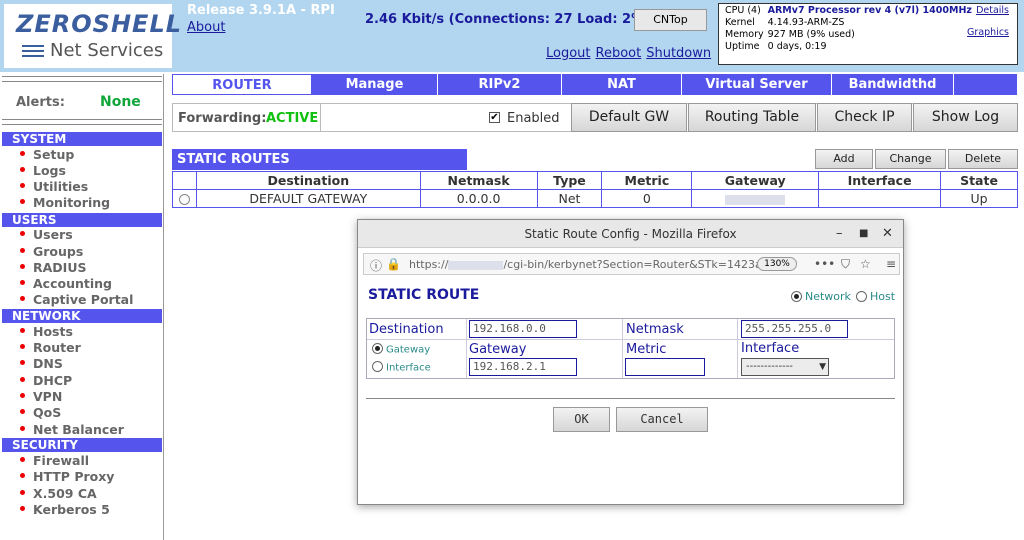 Image resolution: width=1024 pixels, height=540 pixels. Describe the element at coordinates (51, 252) in the screenshot. I see `sidebar-item-groups: Groups` at that location.